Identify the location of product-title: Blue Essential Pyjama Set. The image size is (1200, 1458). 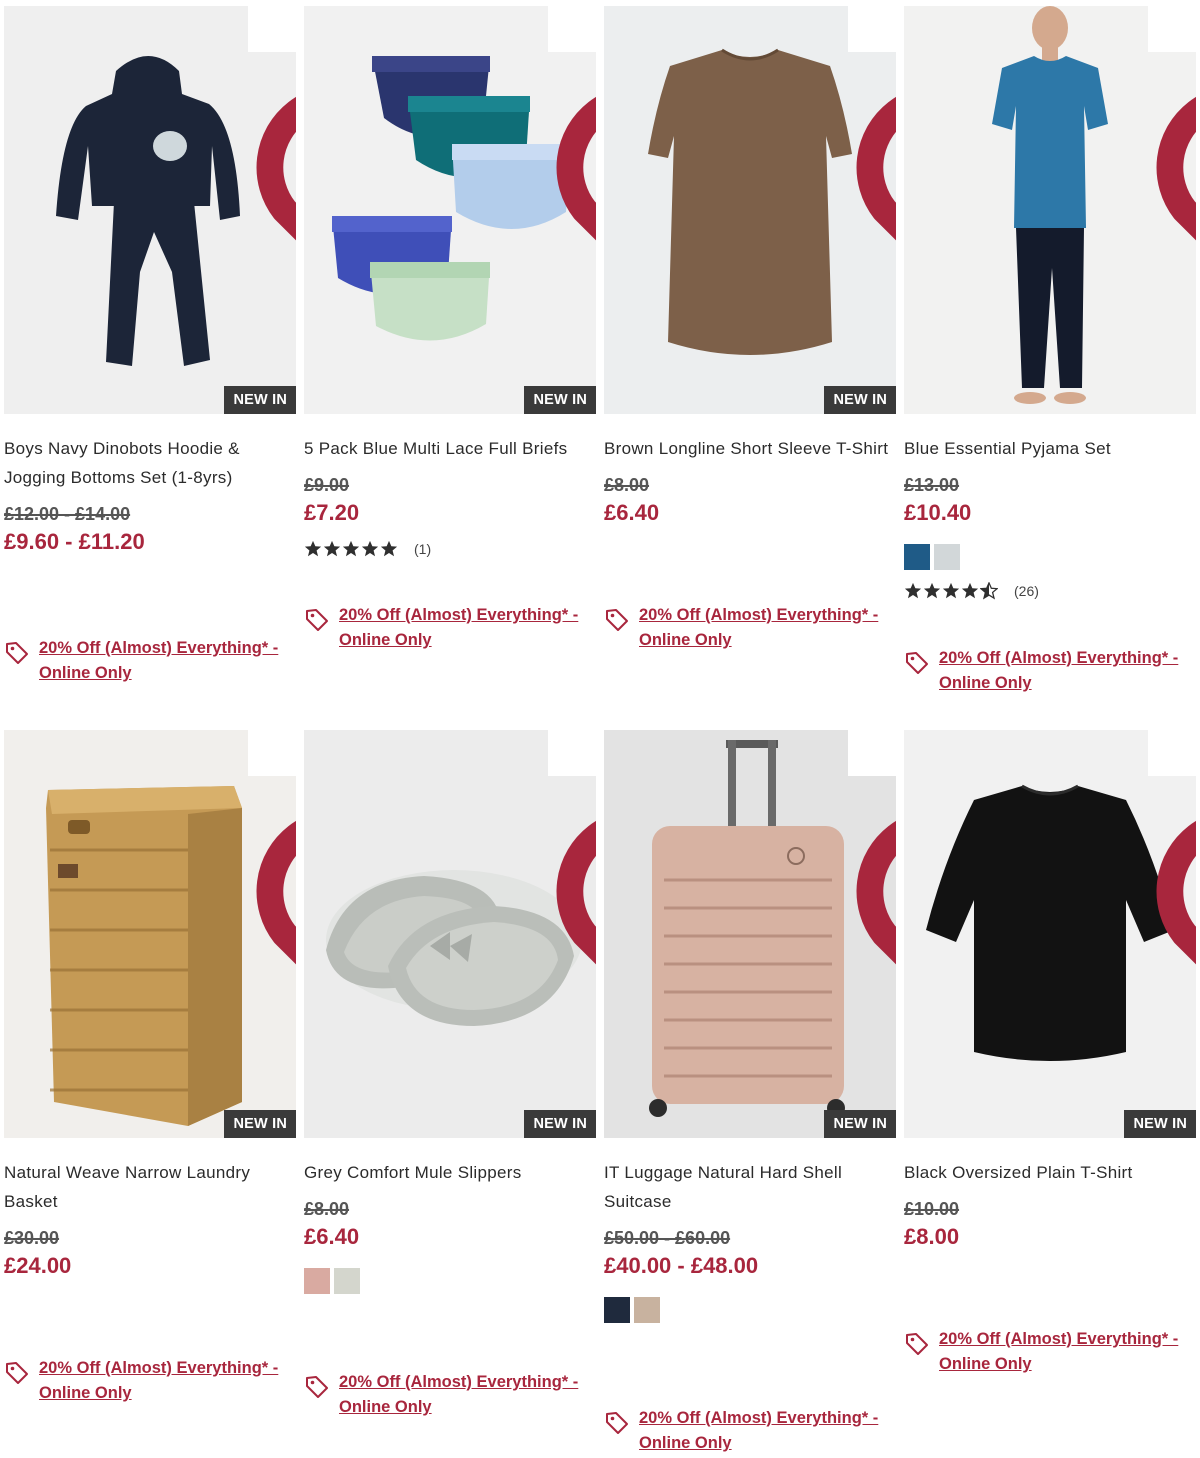
(1050, 448).